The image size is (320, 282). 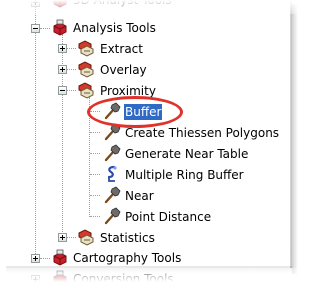 What do you see at coordinates (139, 196) in the screenshot?
I see `tree-item-near: Near` at bounding box center [139, 196].